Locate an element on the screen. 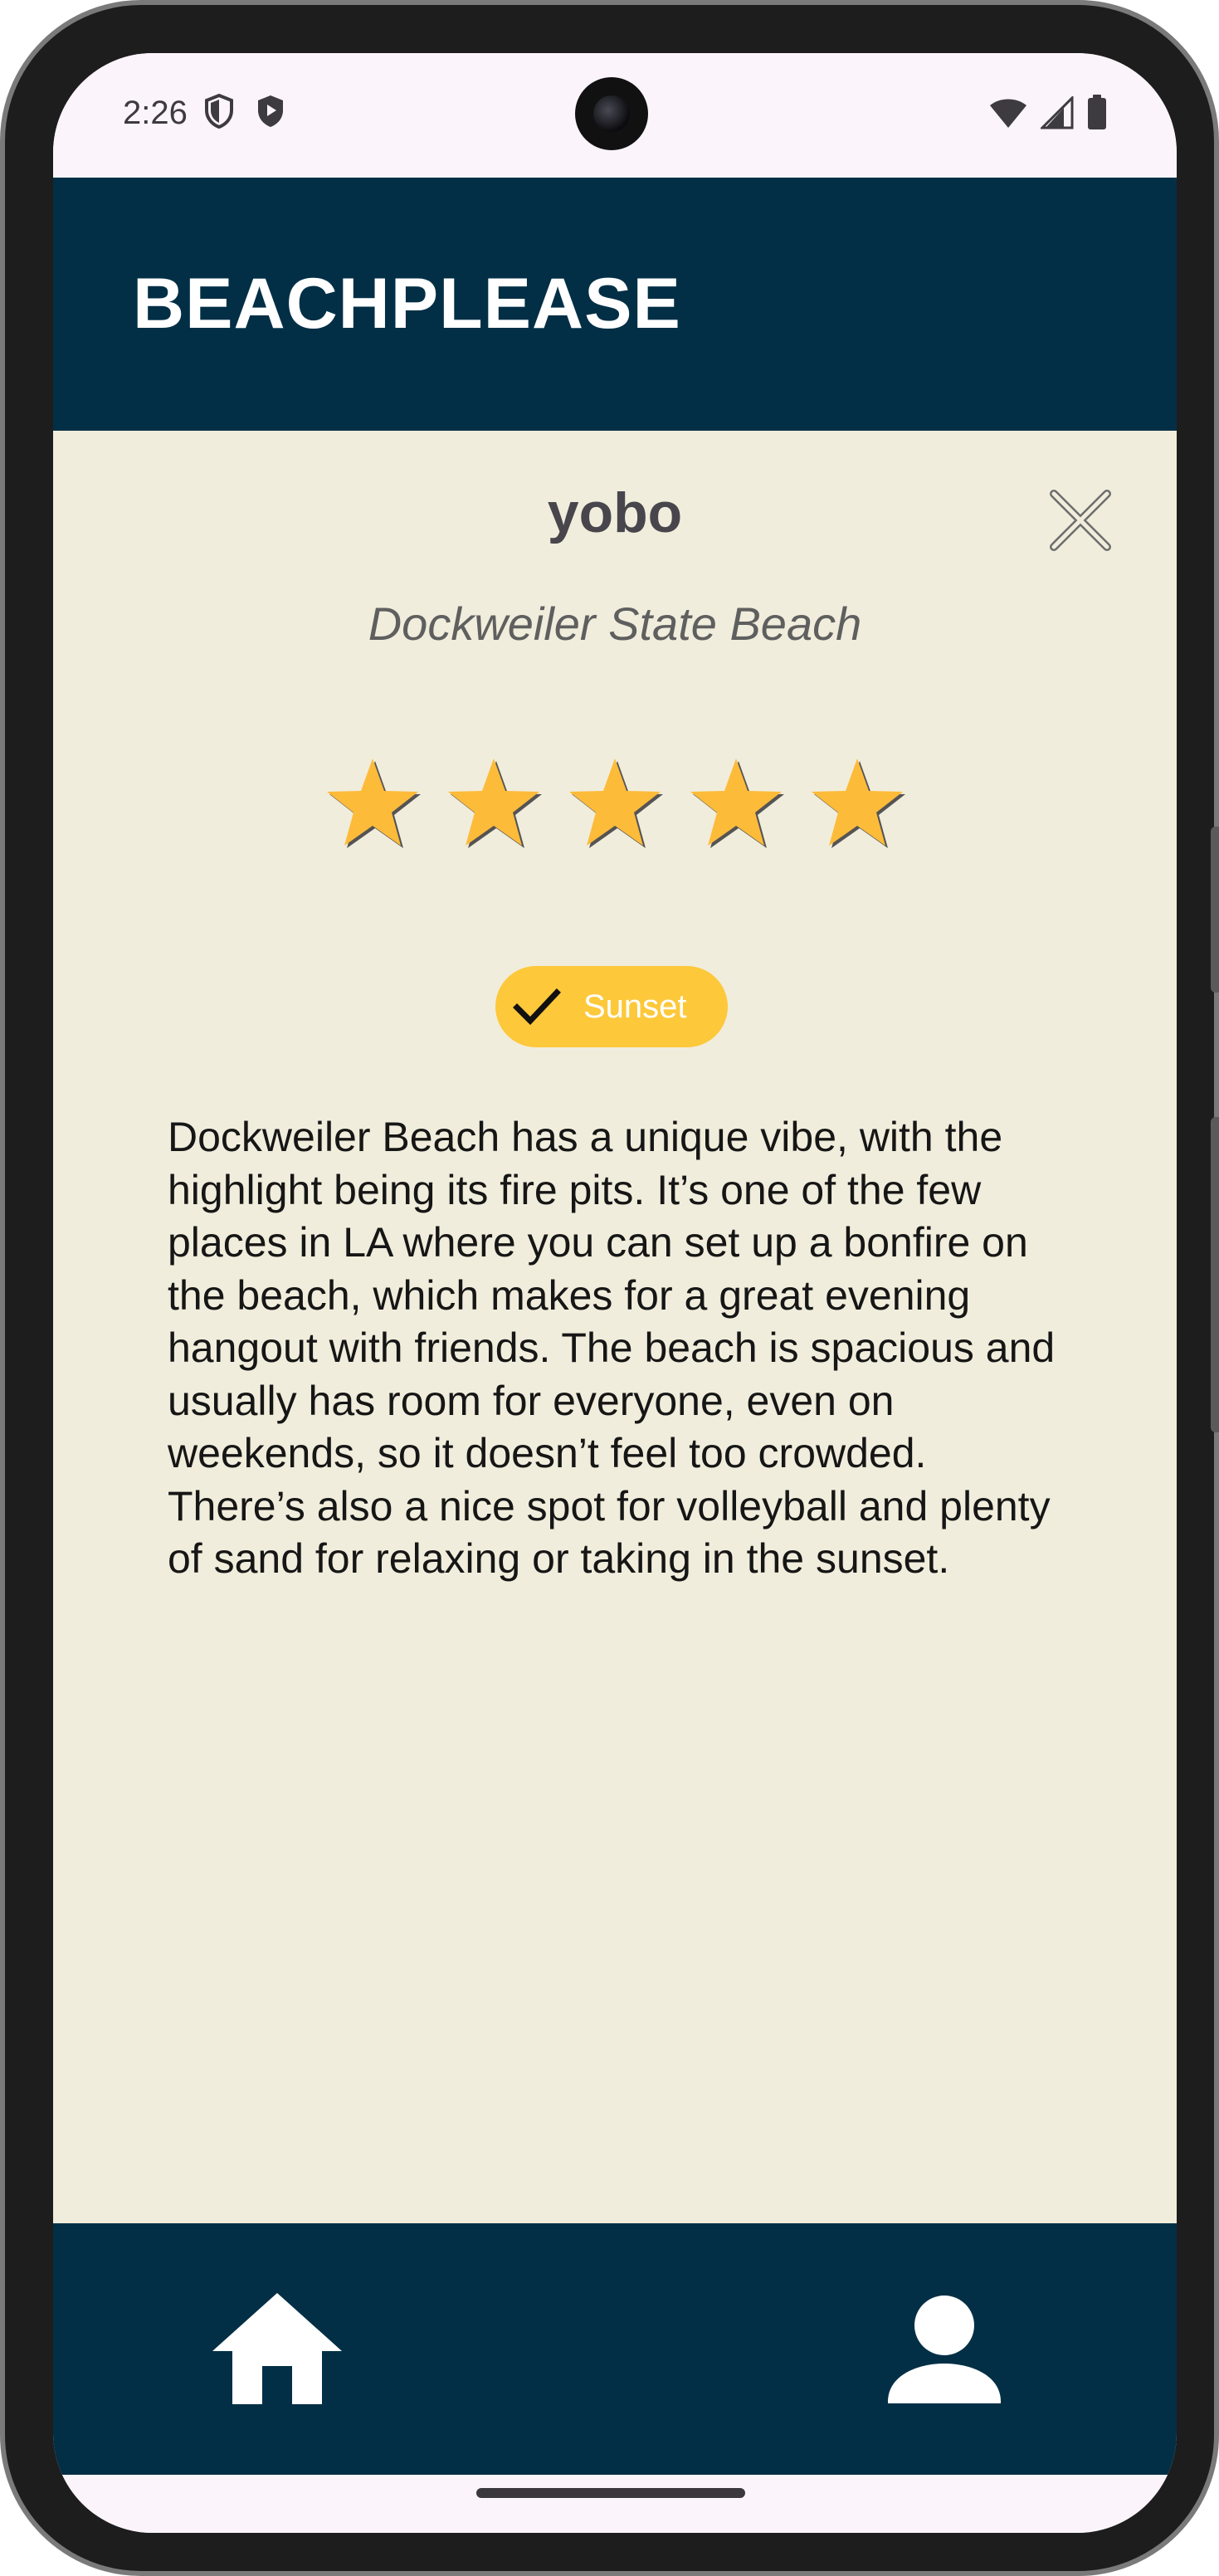 The height and width of the screenshot is (2576, 1219). nav-profile-button is located at coordinates (945, 2352).